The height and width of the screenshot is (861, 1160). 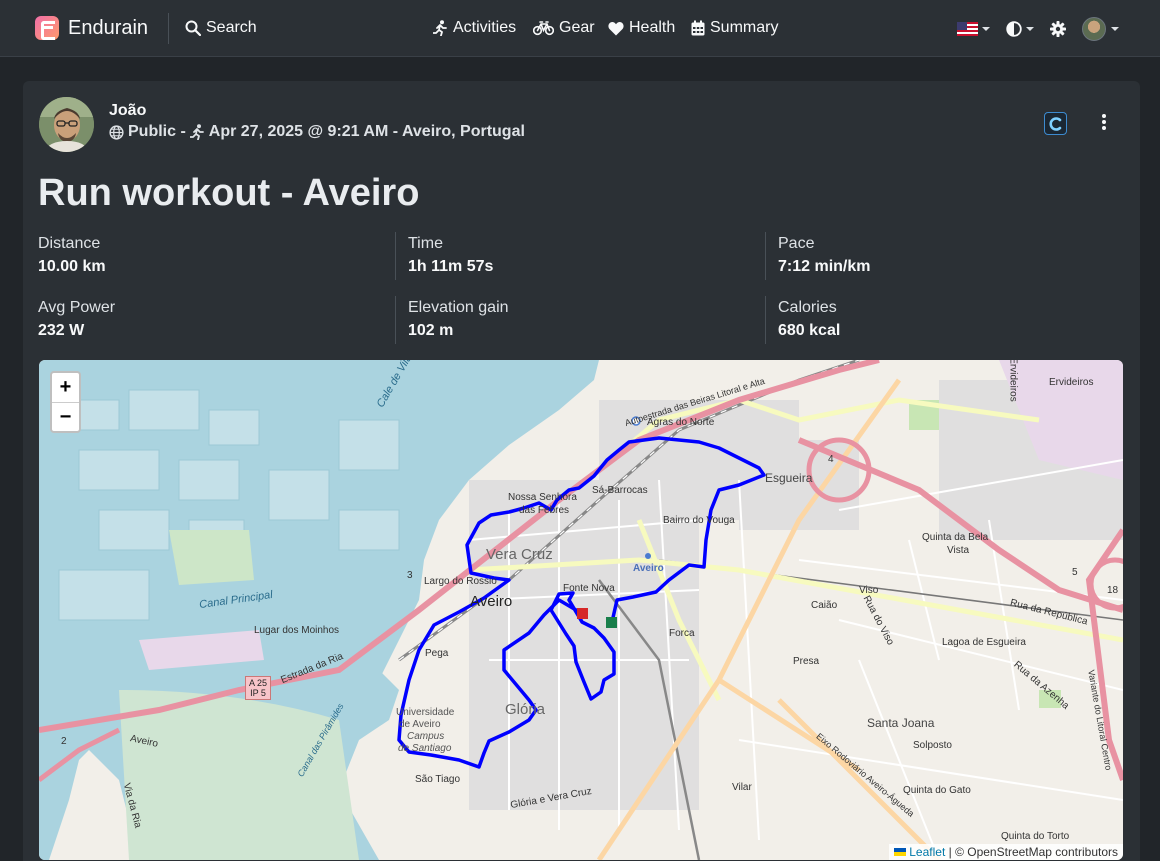 I want to click on activity-title: Run workout - Aveiro, so click(x=229, y=193).